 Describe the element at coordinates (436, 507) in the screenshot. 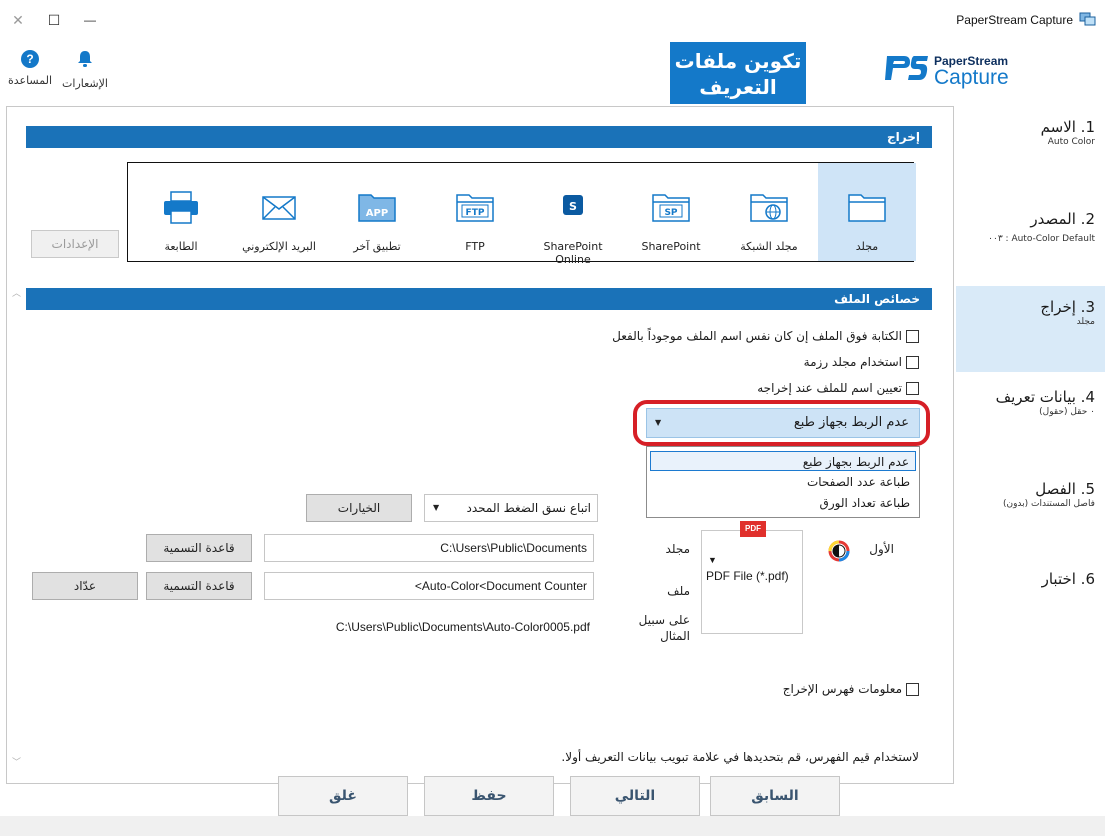

I see `chevron-down-icon: ▼` at that location.